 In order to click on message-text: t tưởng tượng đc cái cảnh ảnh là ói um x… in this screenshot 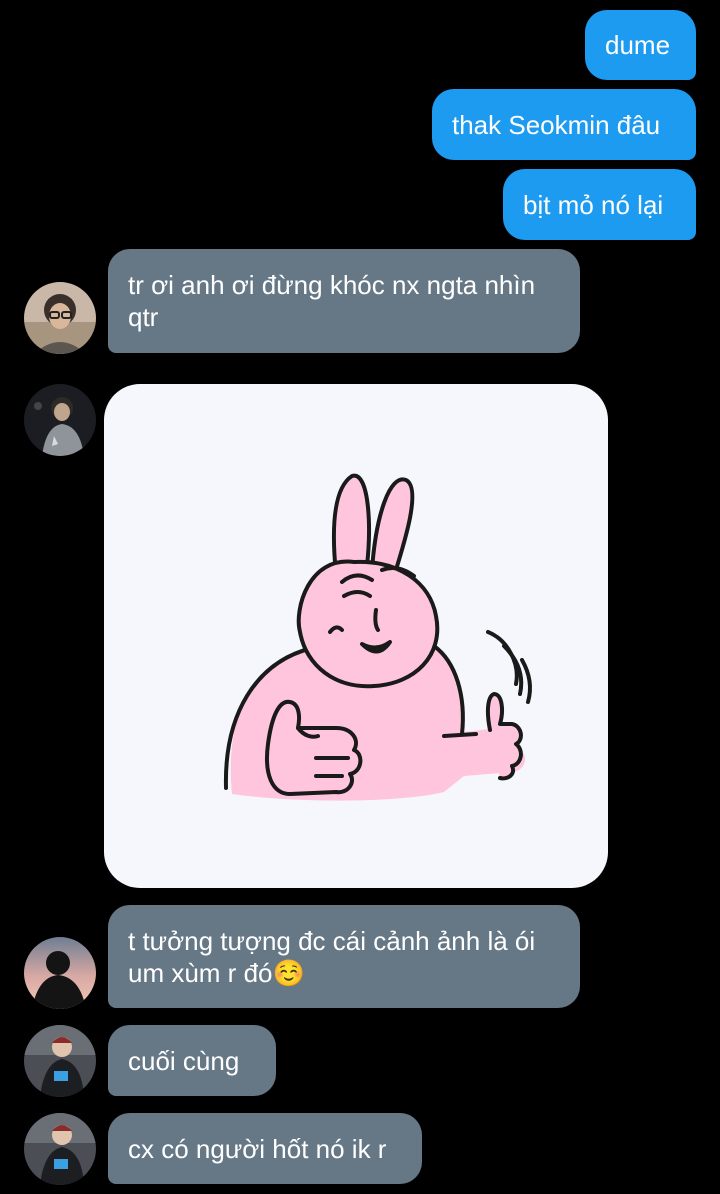, I will do `click(332, 957)`.